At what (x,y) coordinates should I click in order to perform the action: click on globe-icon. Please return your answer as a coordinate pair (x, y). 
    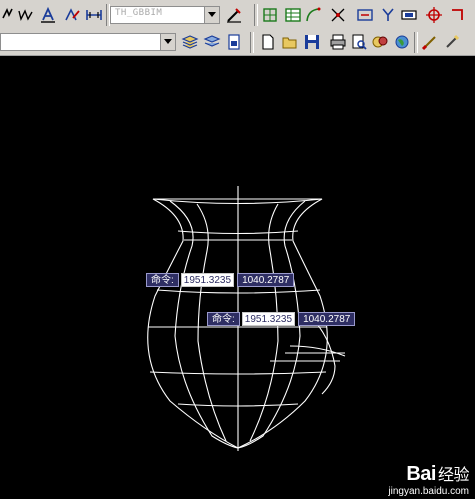
    Looking at the image, I should click on (402, 42).